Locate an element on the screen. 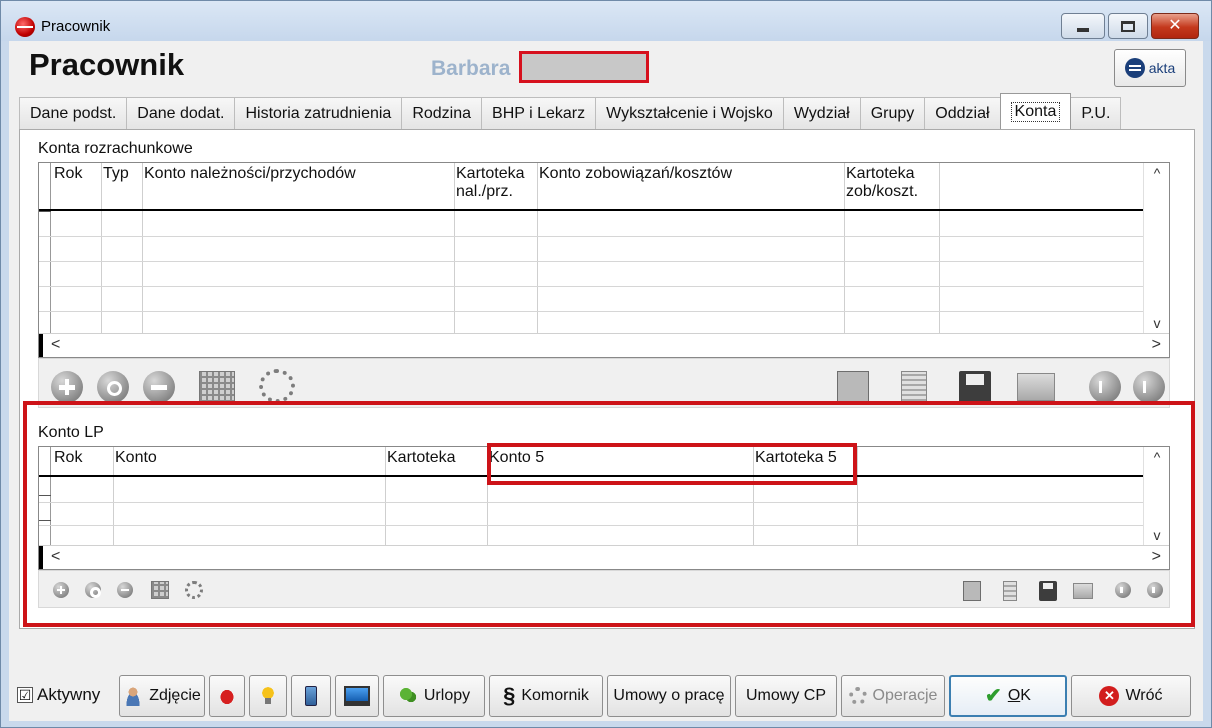 The width and height of the screenshot is (1212, 728). zdjecie-label: Zdjęcie is located at coordinates (175, 695).